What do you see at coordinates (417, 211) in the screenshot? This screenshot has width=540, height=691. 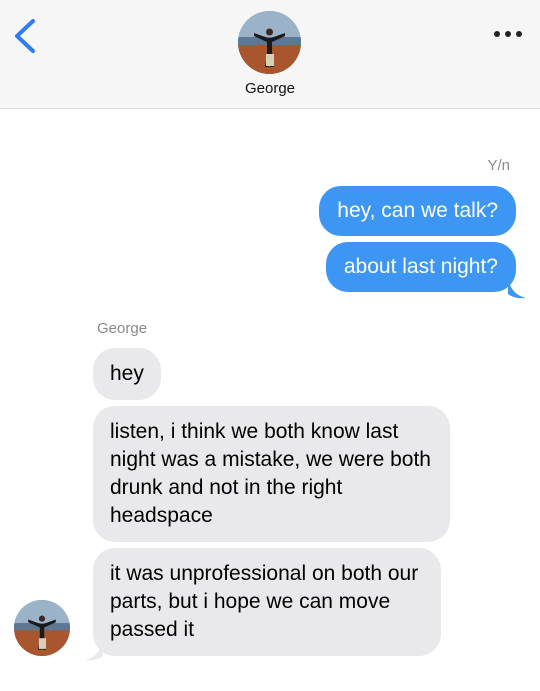 I see `outgoing-message: hey, can we talk?` at bounding box center [417, 211].